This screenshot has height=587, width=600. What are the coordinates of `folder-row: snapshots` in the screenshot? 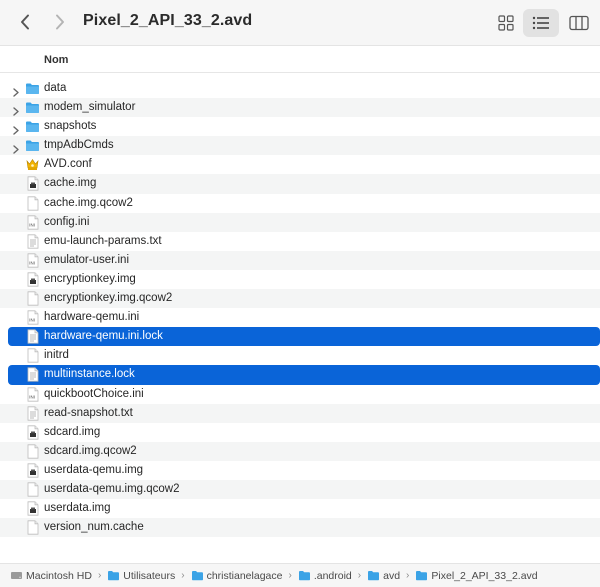 It's located at (300, 126).